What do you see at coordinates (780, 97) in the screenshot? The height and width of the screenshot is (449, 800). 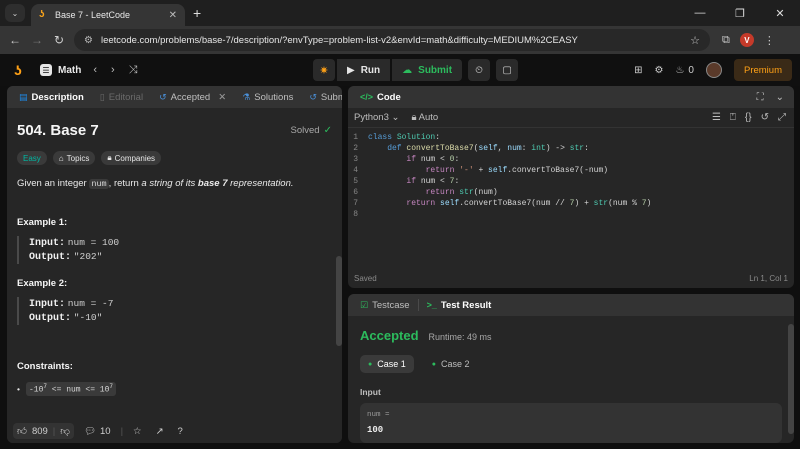 I see `collapse-icon: ⌄` at bounding box center [780, 97].